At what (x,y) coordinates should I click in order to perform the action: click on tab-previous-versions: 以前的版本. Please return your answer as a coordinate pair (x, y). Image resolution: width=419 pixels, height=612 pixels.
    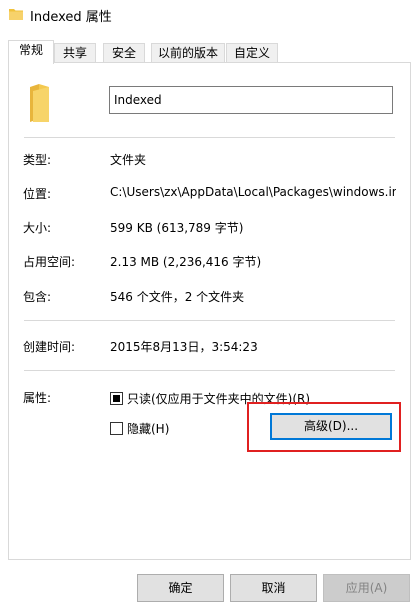
    Looking at the image, I should click on (188, 53).